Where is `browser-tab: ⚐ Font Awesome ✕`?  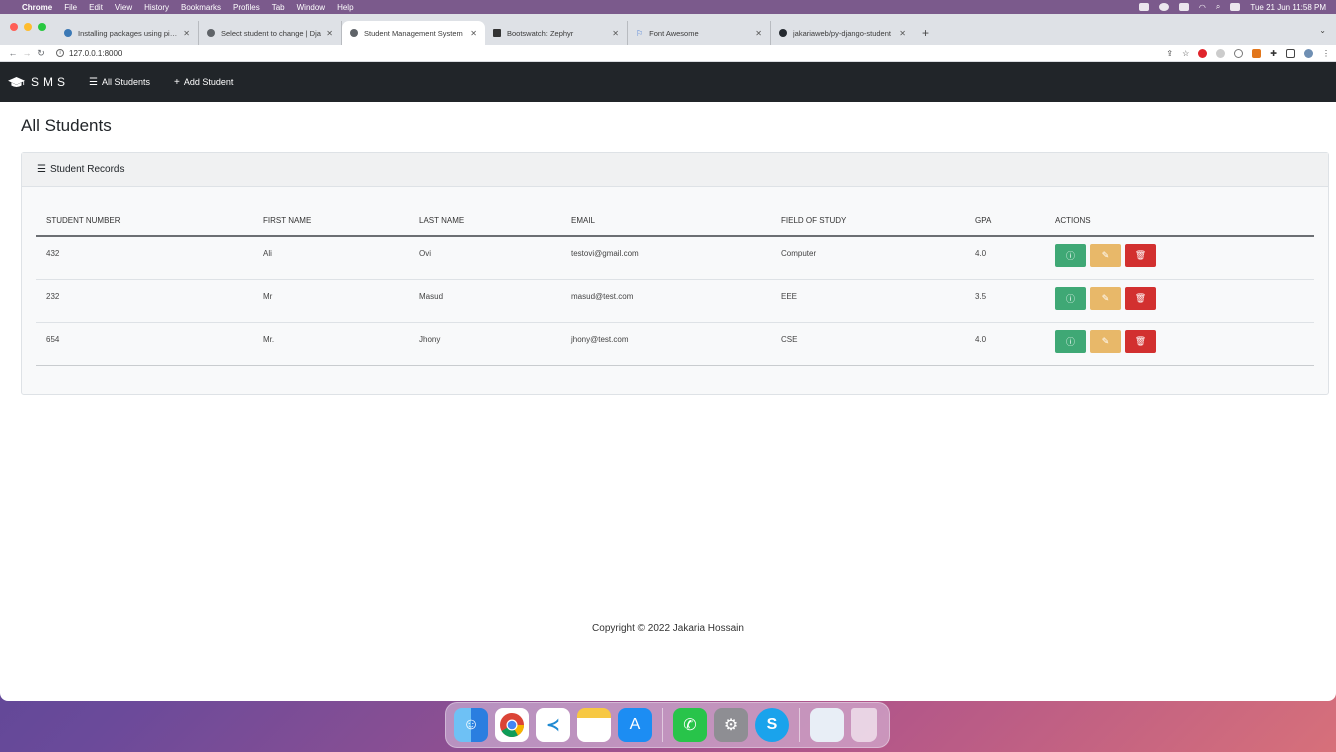
browser-tab: ⚐ Font Awesome ✕ is located at coordinates (699, 33).